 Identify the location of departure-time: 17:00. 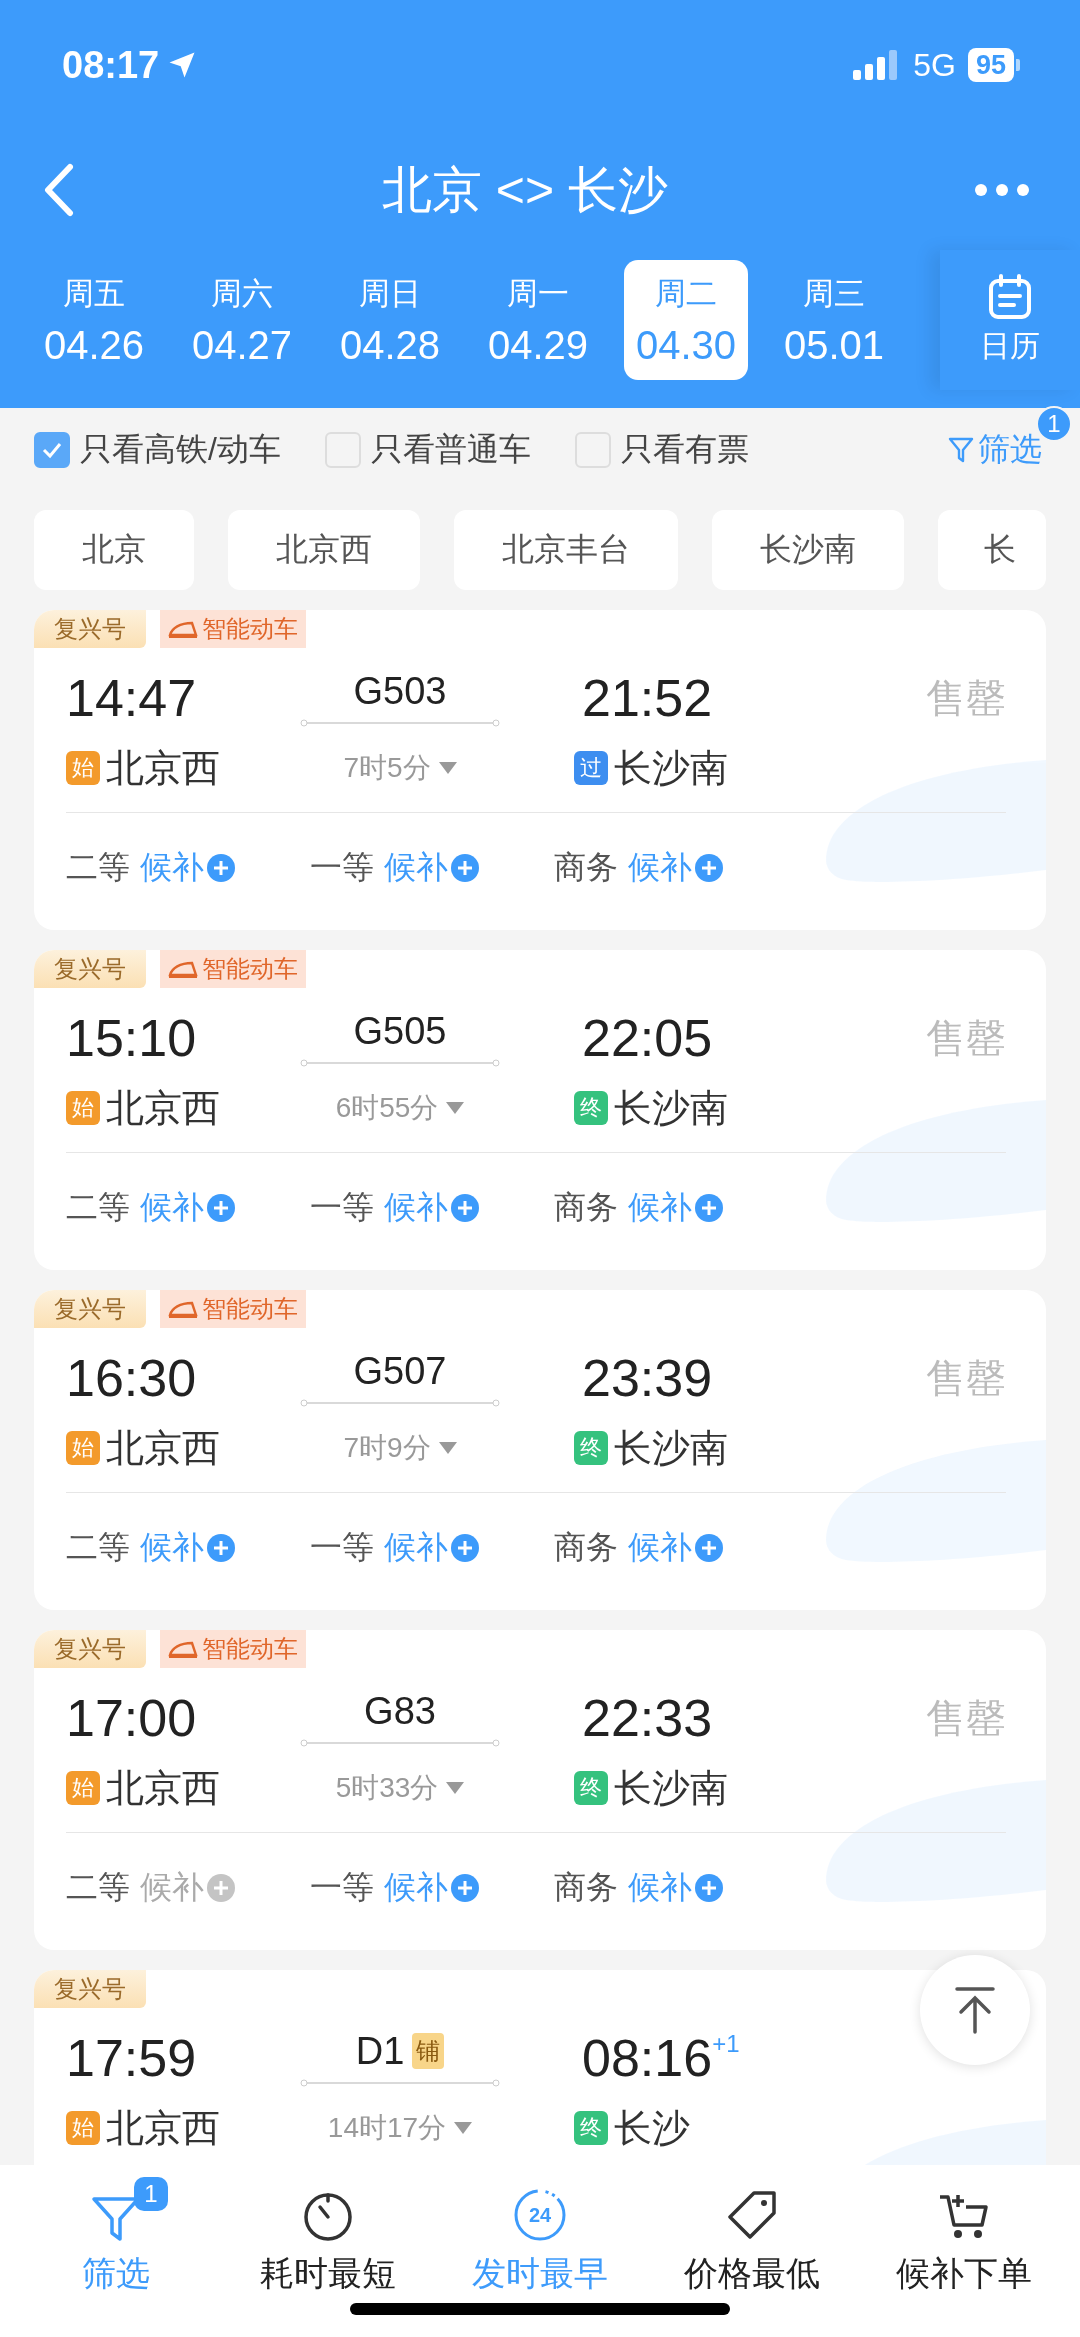
(132, 1718).